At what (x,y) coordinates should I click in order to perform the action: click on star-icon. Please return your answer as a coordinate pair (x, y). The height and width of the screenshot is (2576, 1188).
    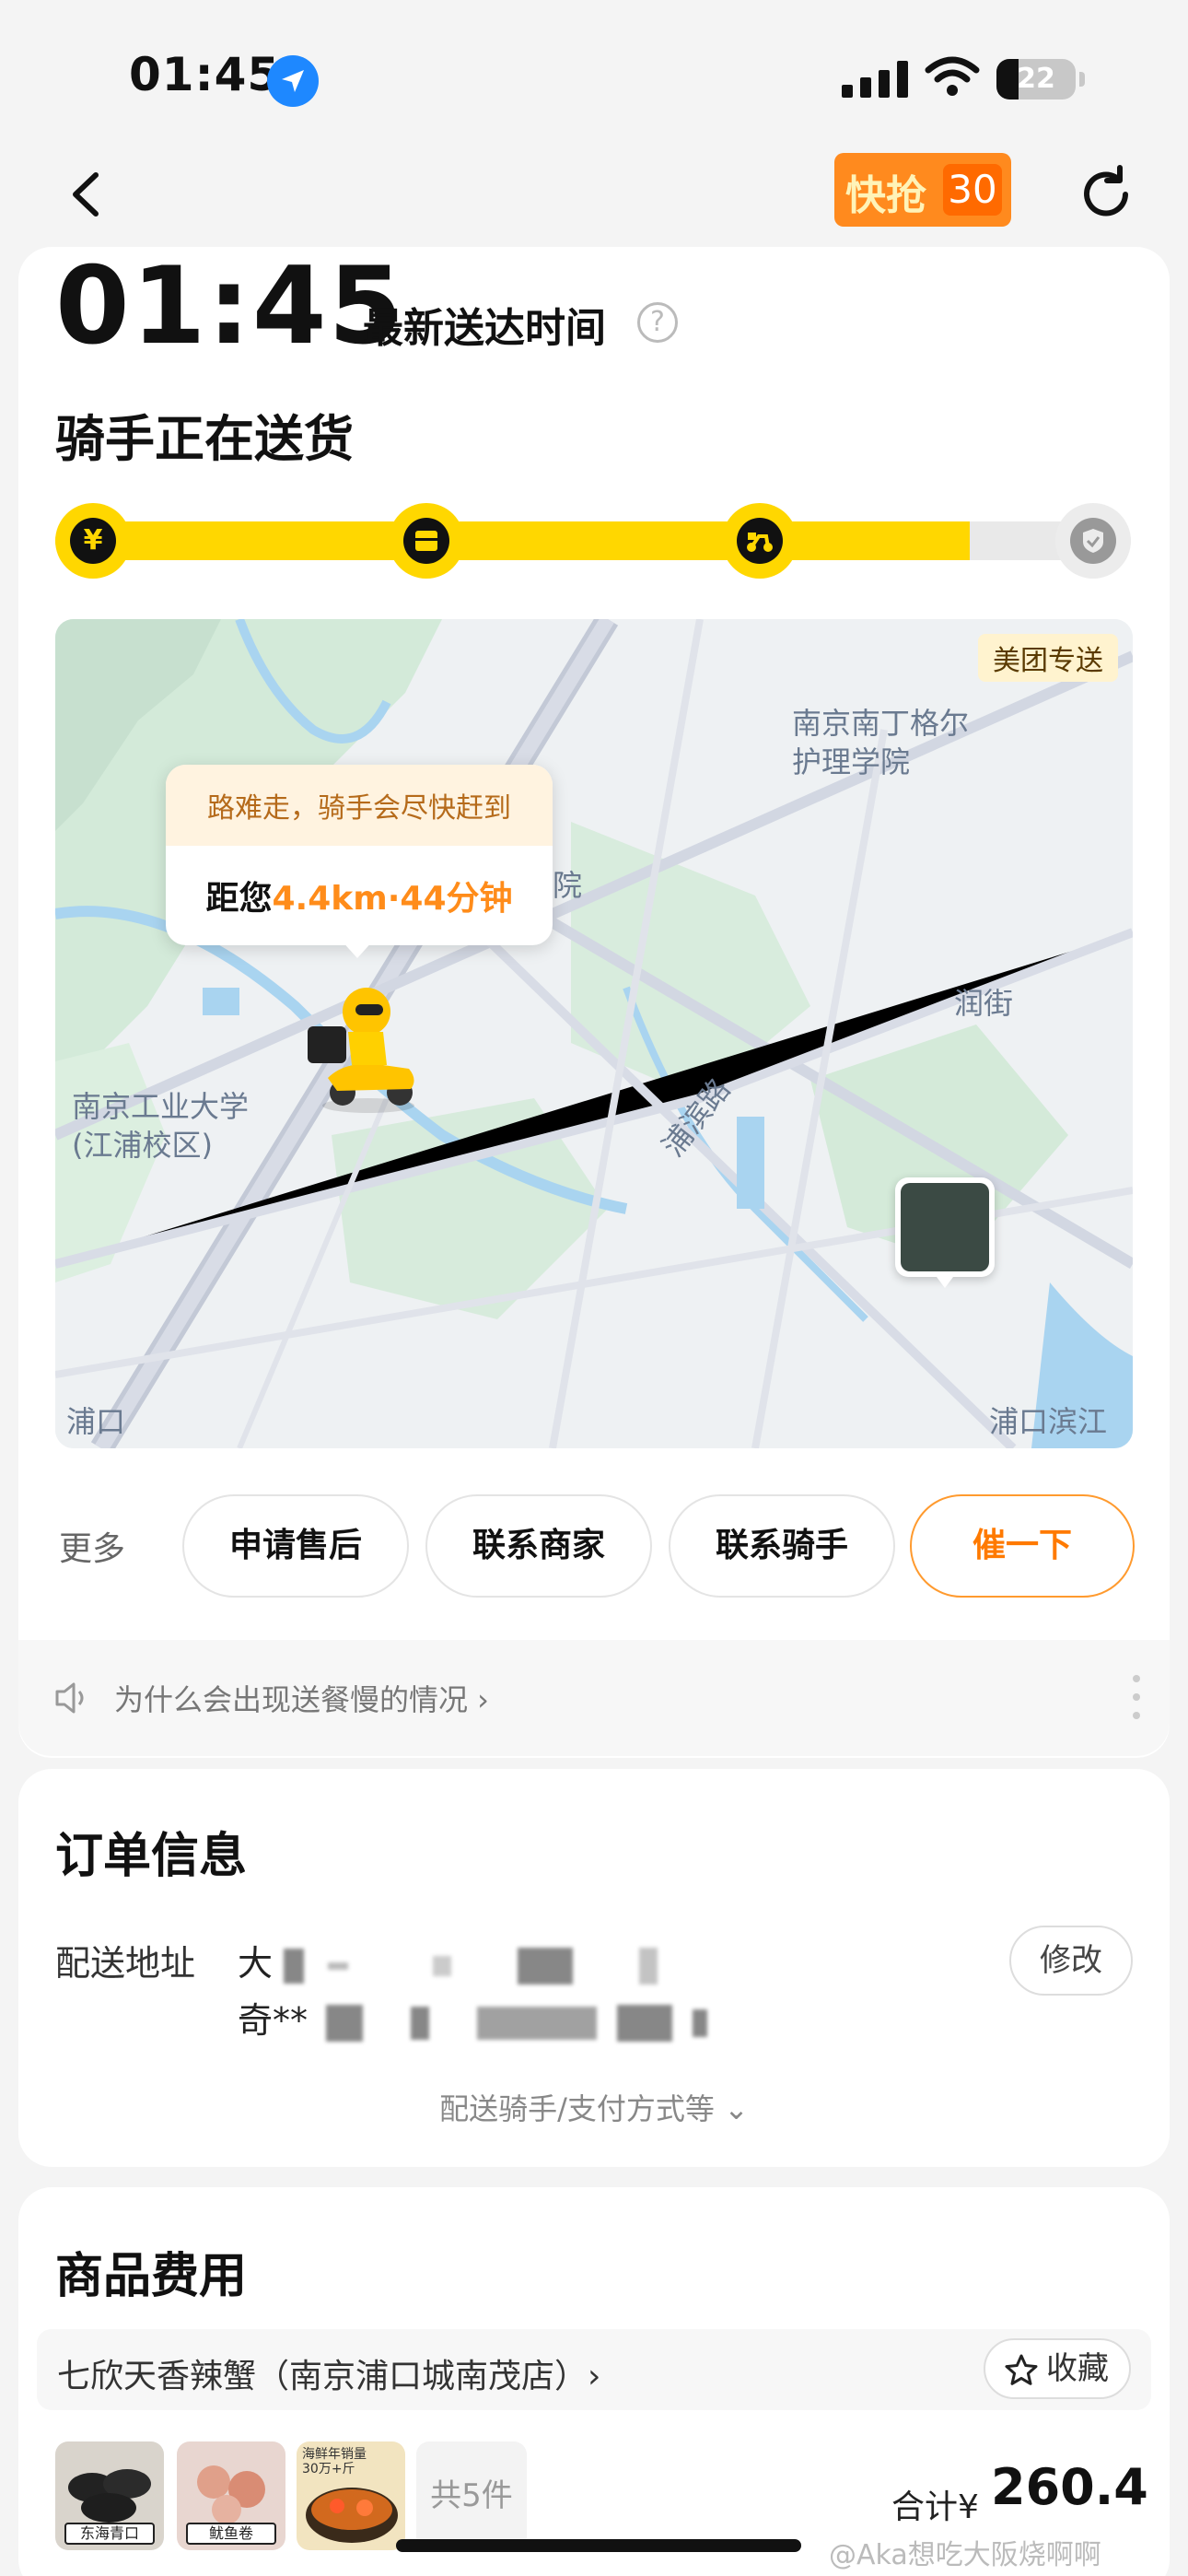
    Looking at the image, I should click on (1021, 2369).